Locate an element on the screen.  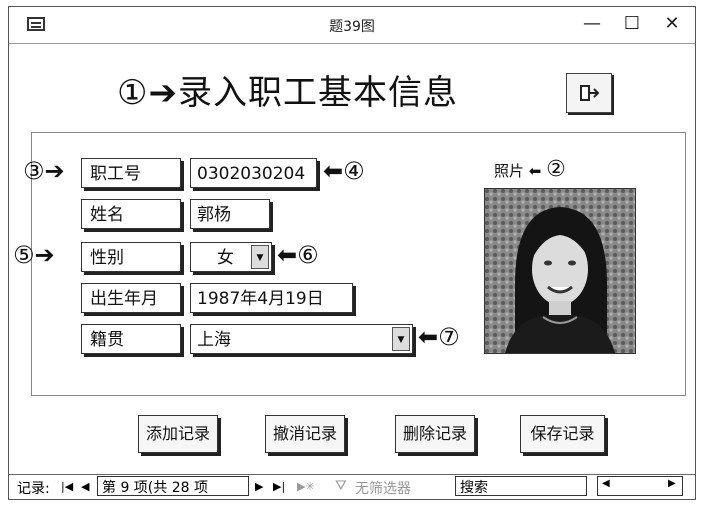
next-record-icon: ▶ is located at coordinates (259, 486).